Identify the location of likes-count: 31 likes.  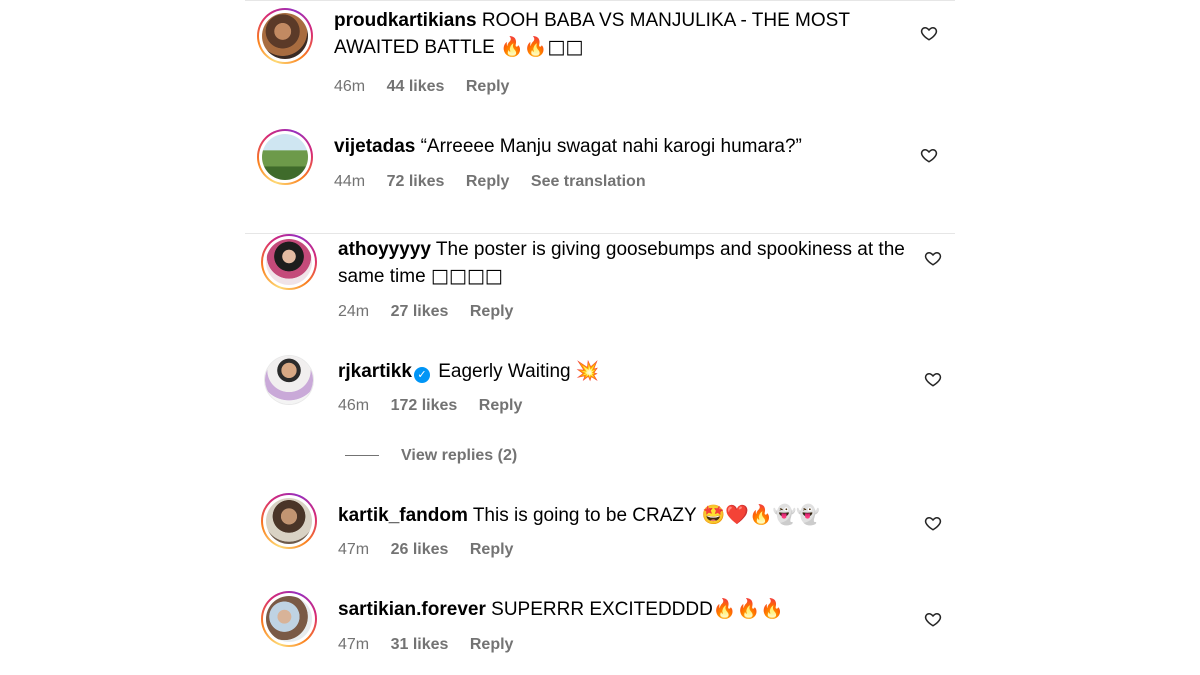
(420, 644).